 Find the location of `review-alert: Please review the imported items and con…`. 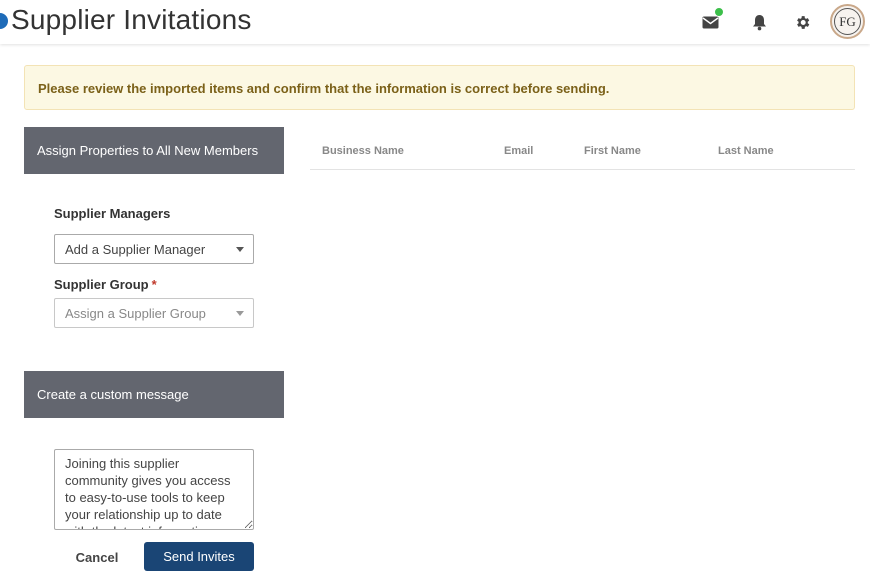

review-alert: Please review the imported items and con… is located at coordinates (439, 87).